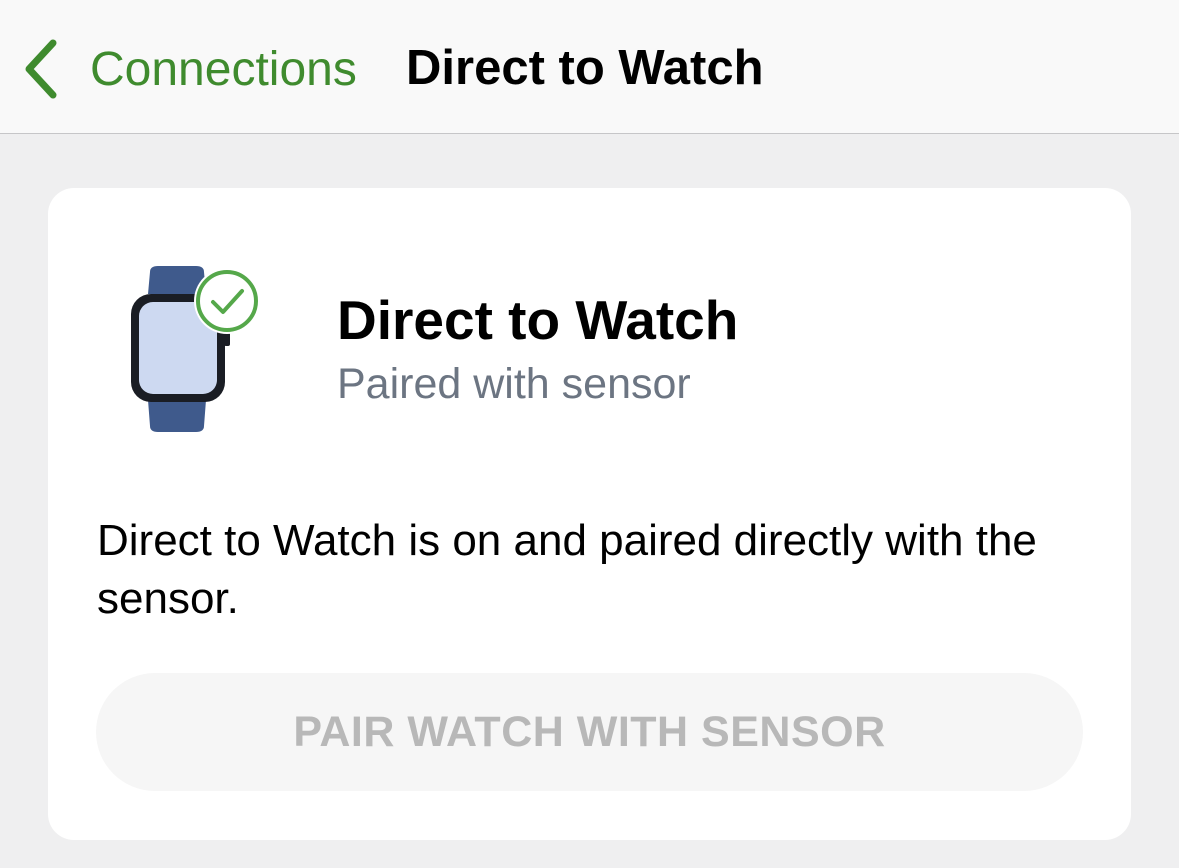 The height and width of the screenshot is (868, 1179). I want to click on back-button: Connections, so click(189, 69).